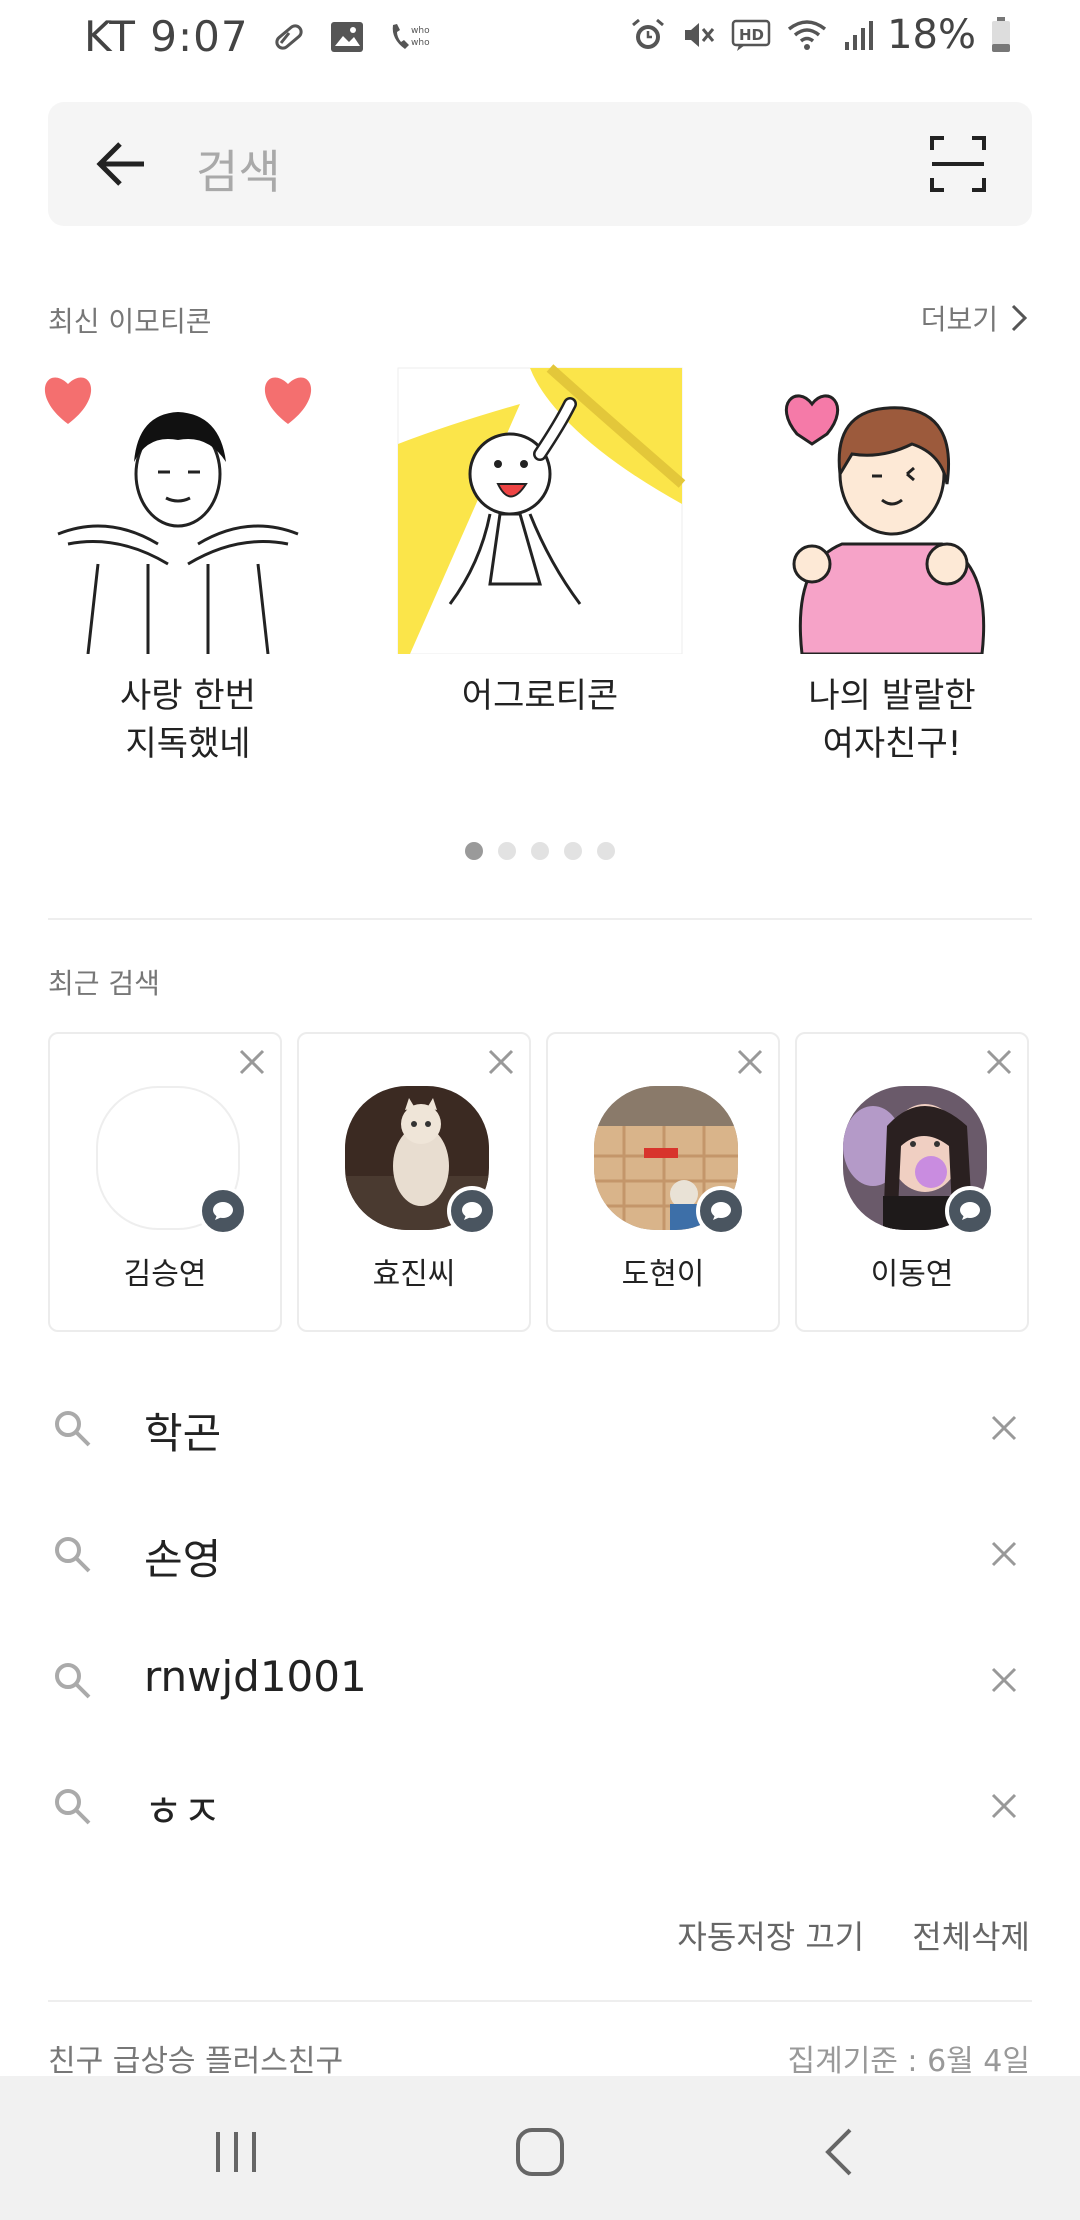 The image size is (1080, 2220). What do you see at coordinates (104, 983) in the screenshot?
I see `recent-search-title: 최근 검색` at bounding box center [104, 983].